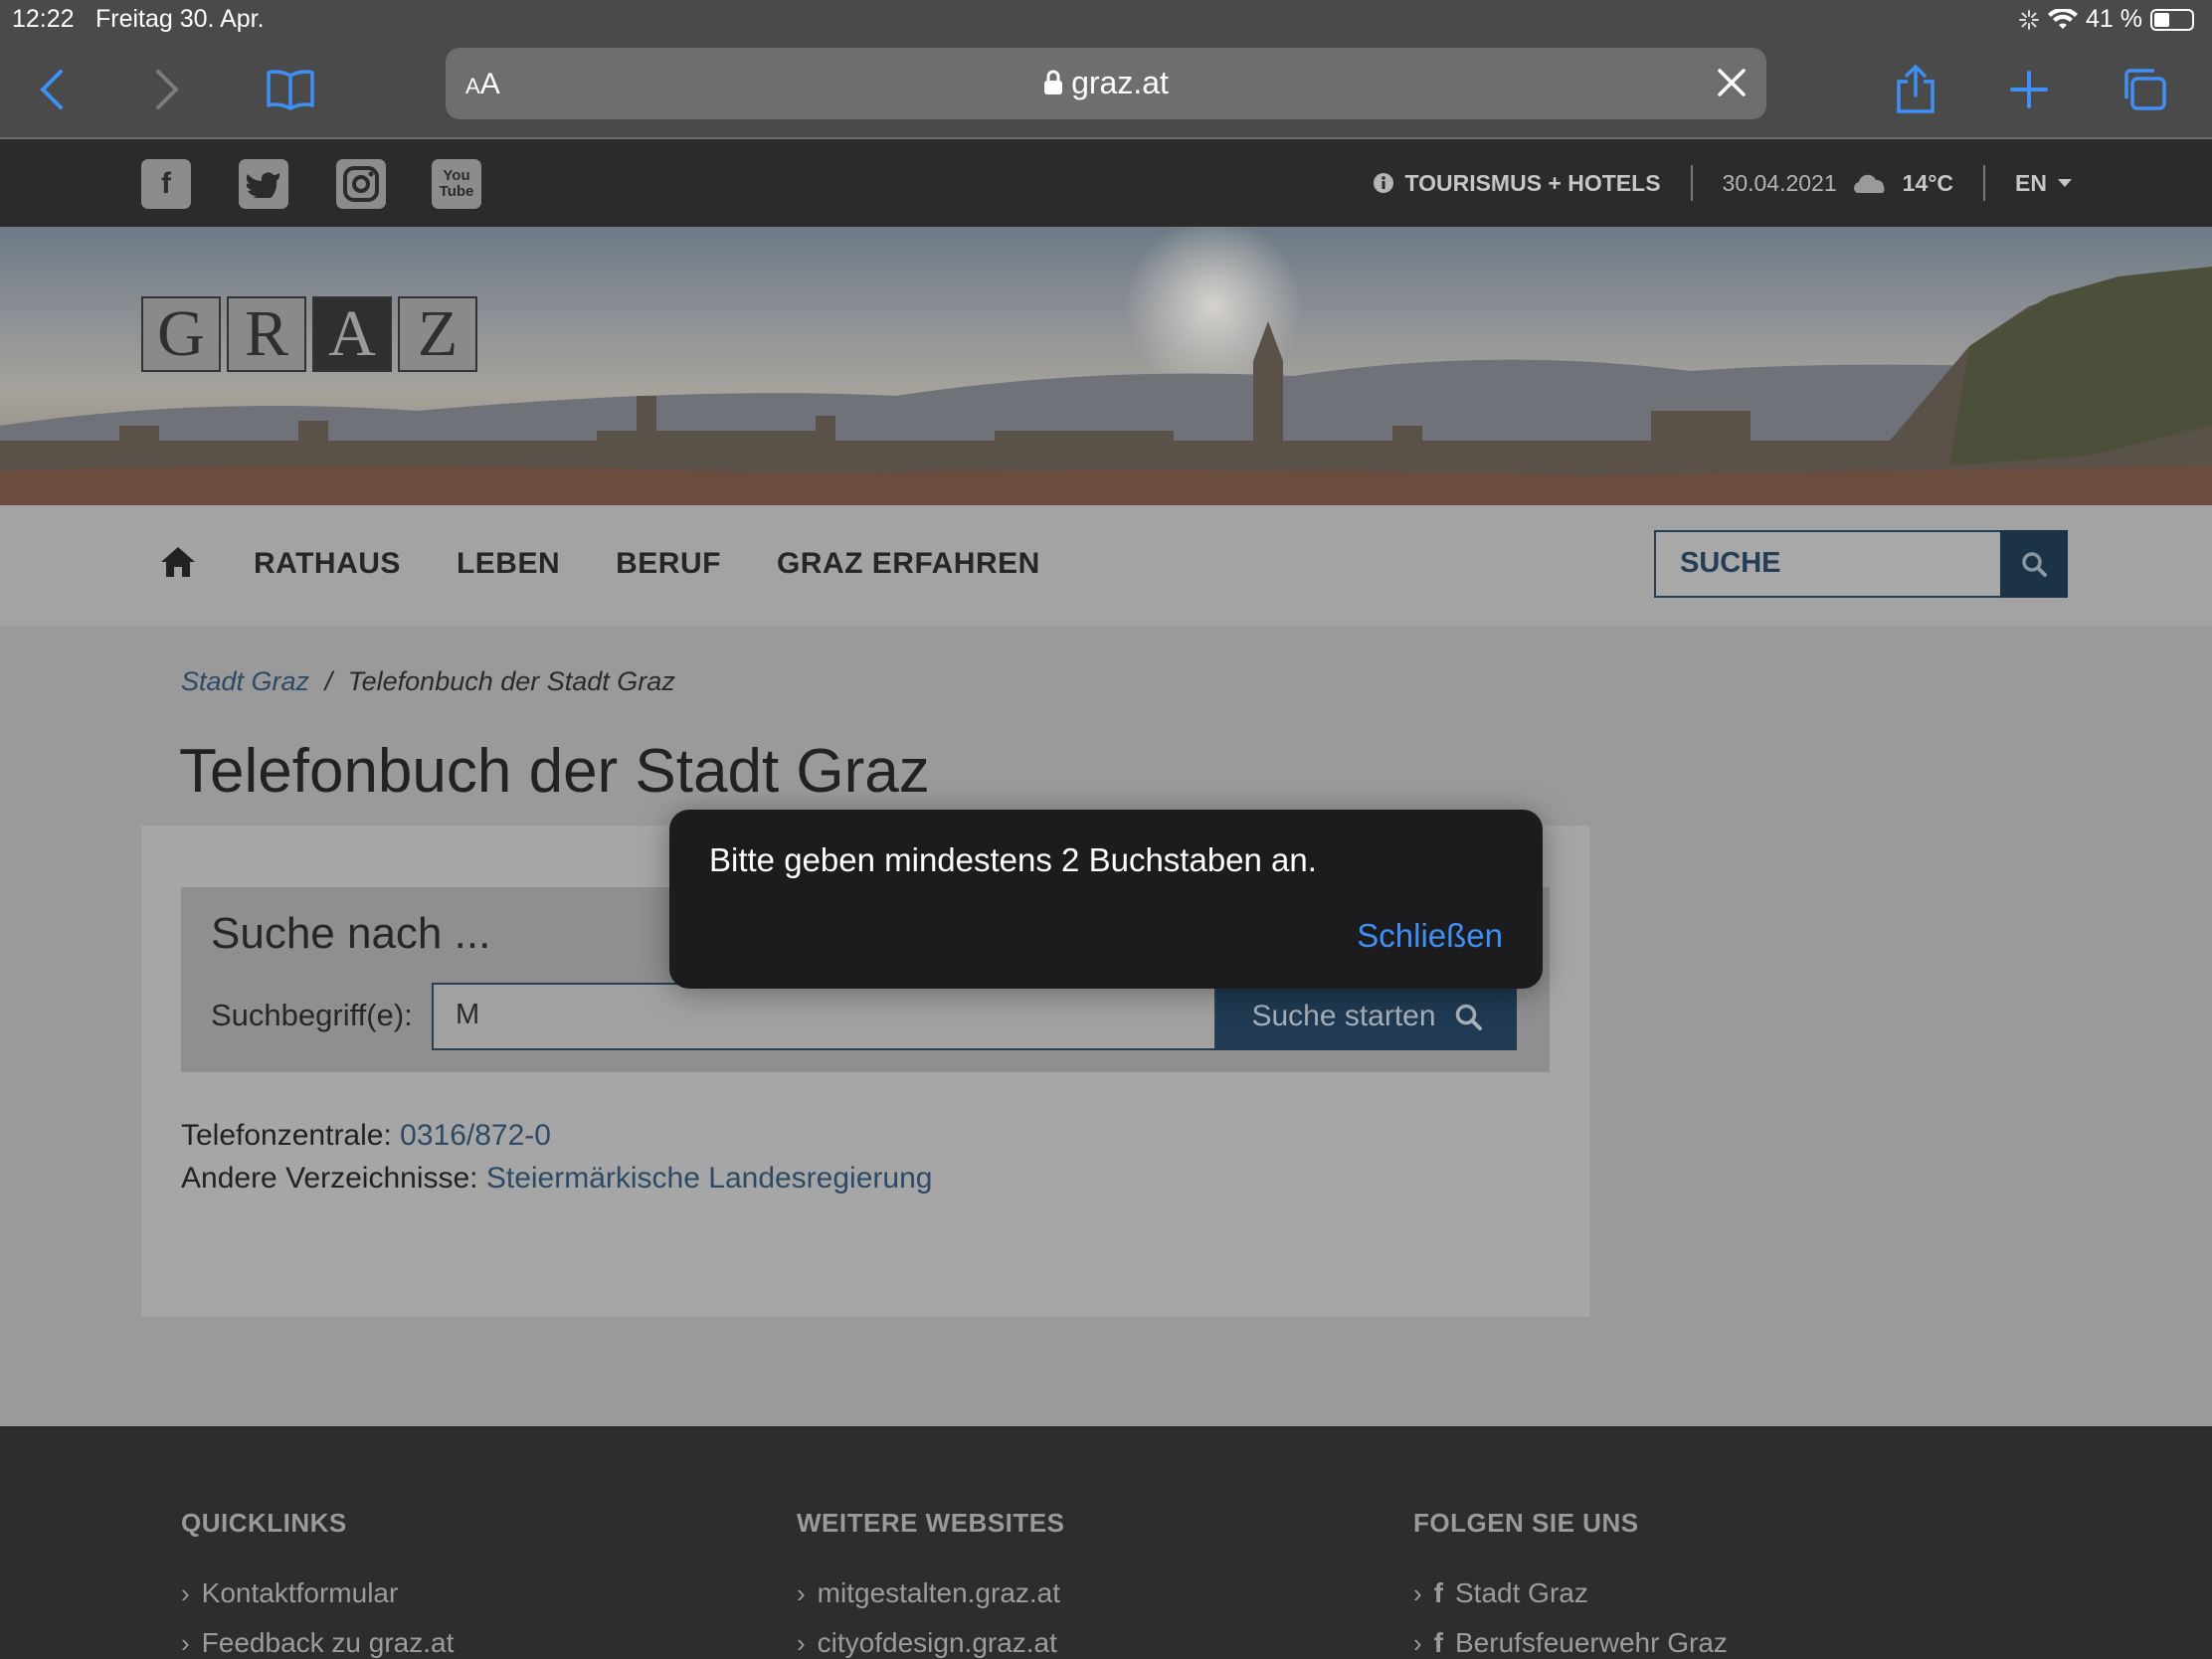  I want to click on page-title: Telefonbuch der Stadt Graz, so click(554, 771).